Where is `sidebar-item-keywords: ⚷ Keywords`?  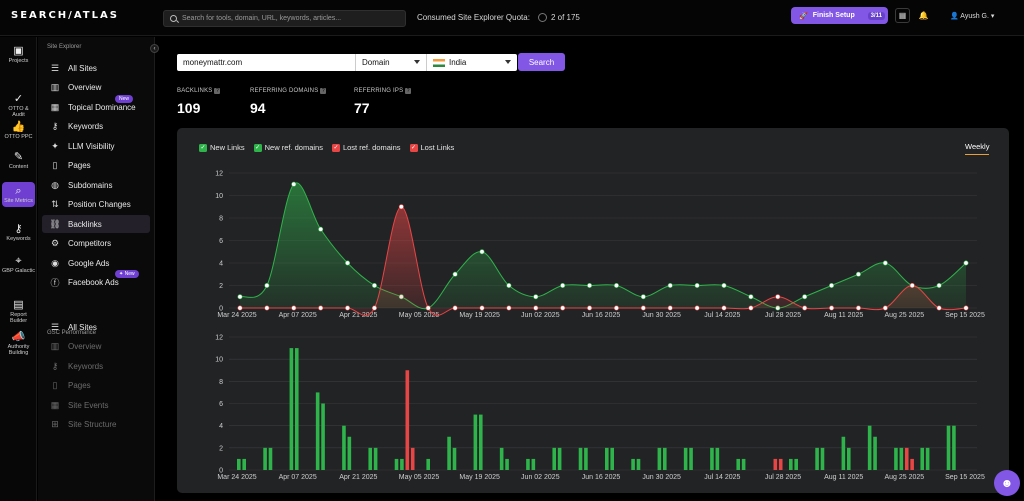
sidebar-item-keywords: ⚷ Keywords is located at coordinates (96, 366).